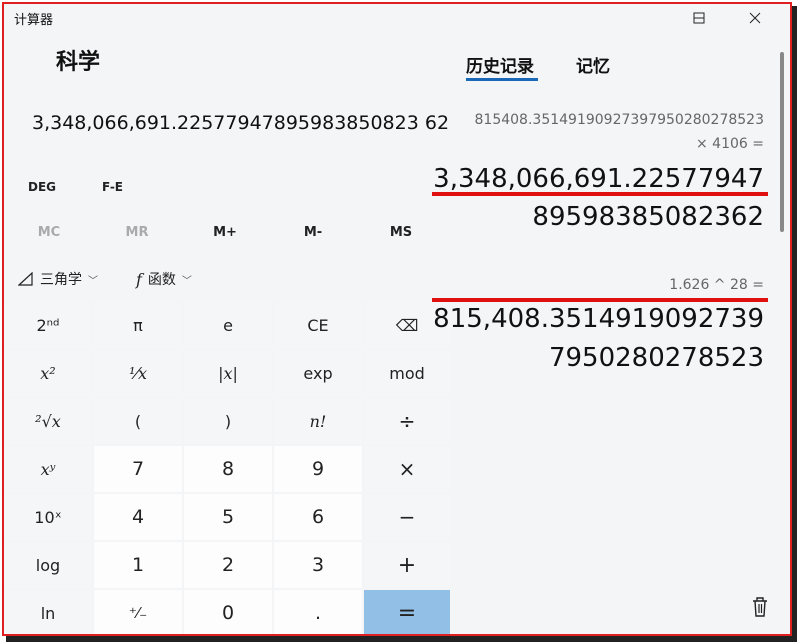  I want to click on square-button: x², so click(48, 373).